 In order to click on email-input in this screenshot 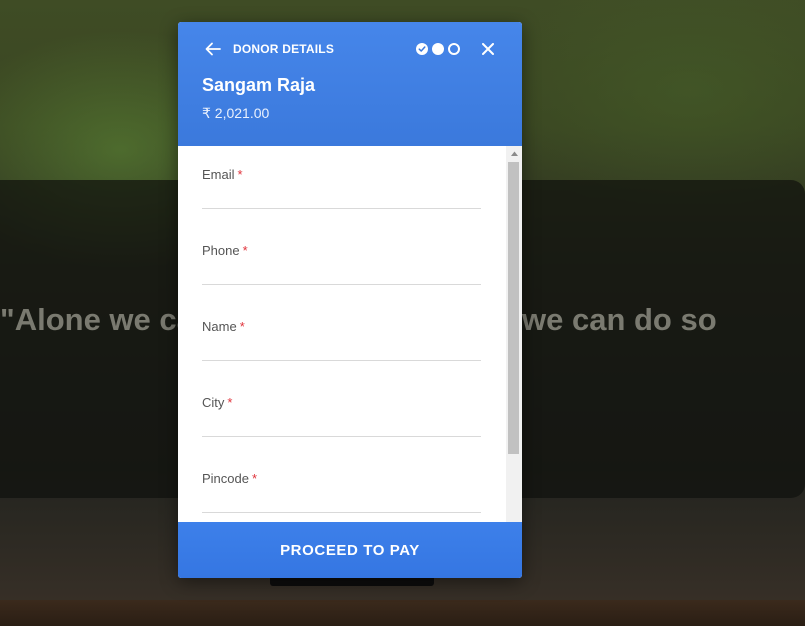, I will do `click(341, 196)`.